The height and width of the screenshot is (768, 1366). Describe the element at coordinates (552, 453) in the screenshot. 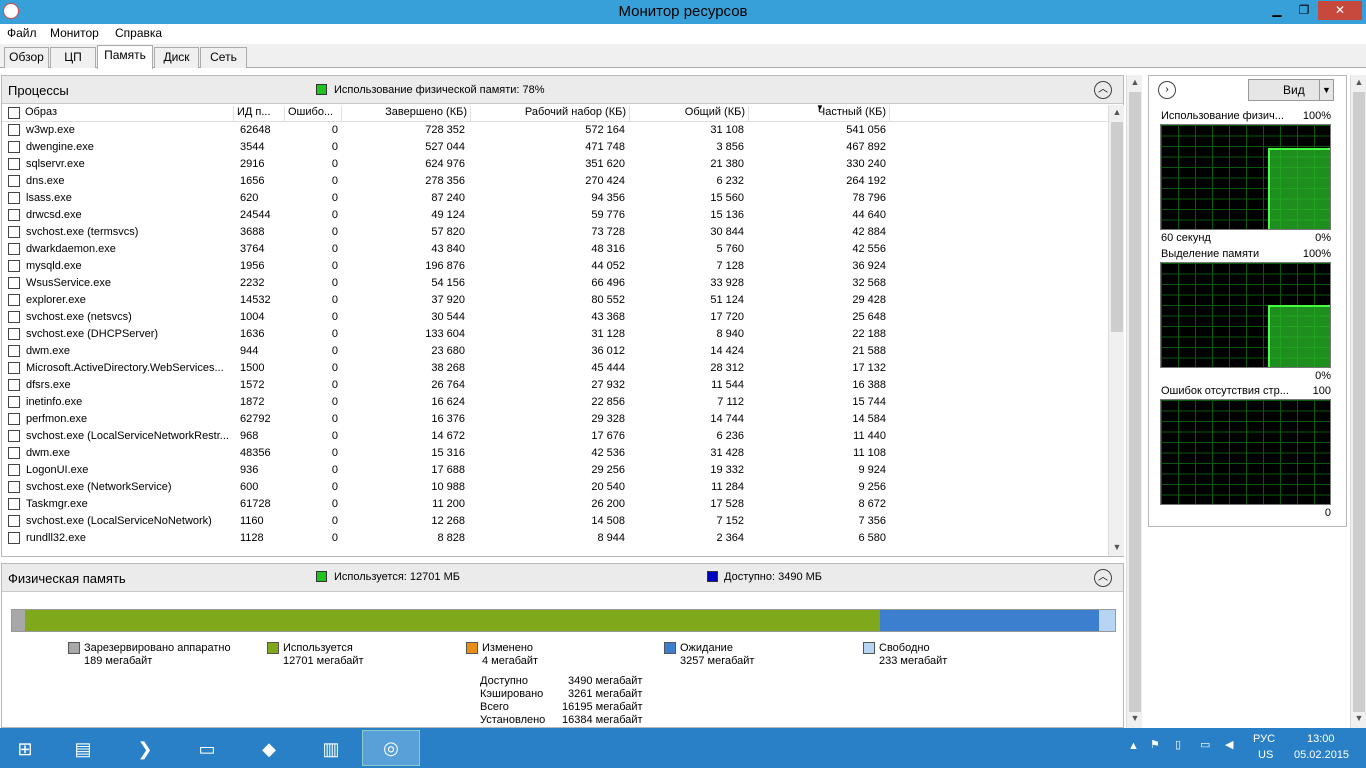

I see `table-row: dwm.exe 48356 0 15 316 42 536 31 428 11 108` at that location.